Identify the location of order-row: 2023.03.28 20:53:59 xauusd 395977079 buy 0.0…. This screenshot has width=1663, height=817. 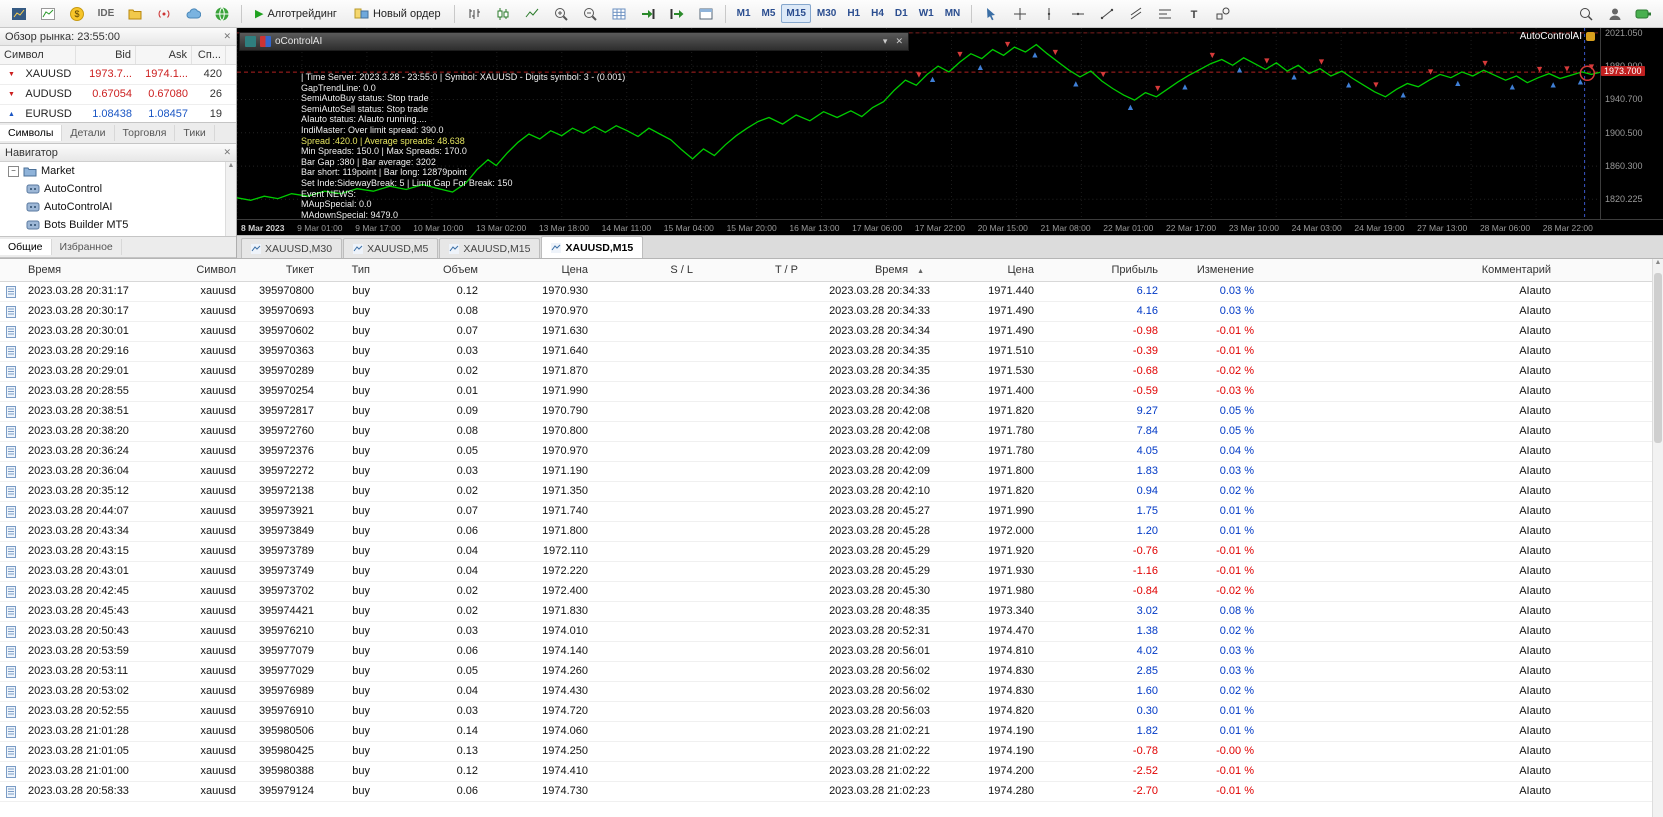
(831, 652).